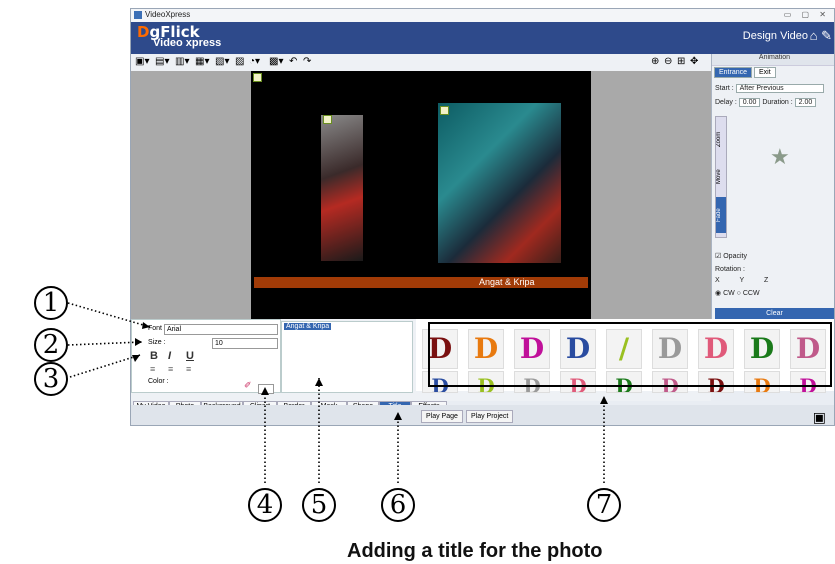 The width and height of the screenshot is (835, 564). Describe the element at coordinates (51, 379) in the screenshot. I see `callout-3: 3` at that location.